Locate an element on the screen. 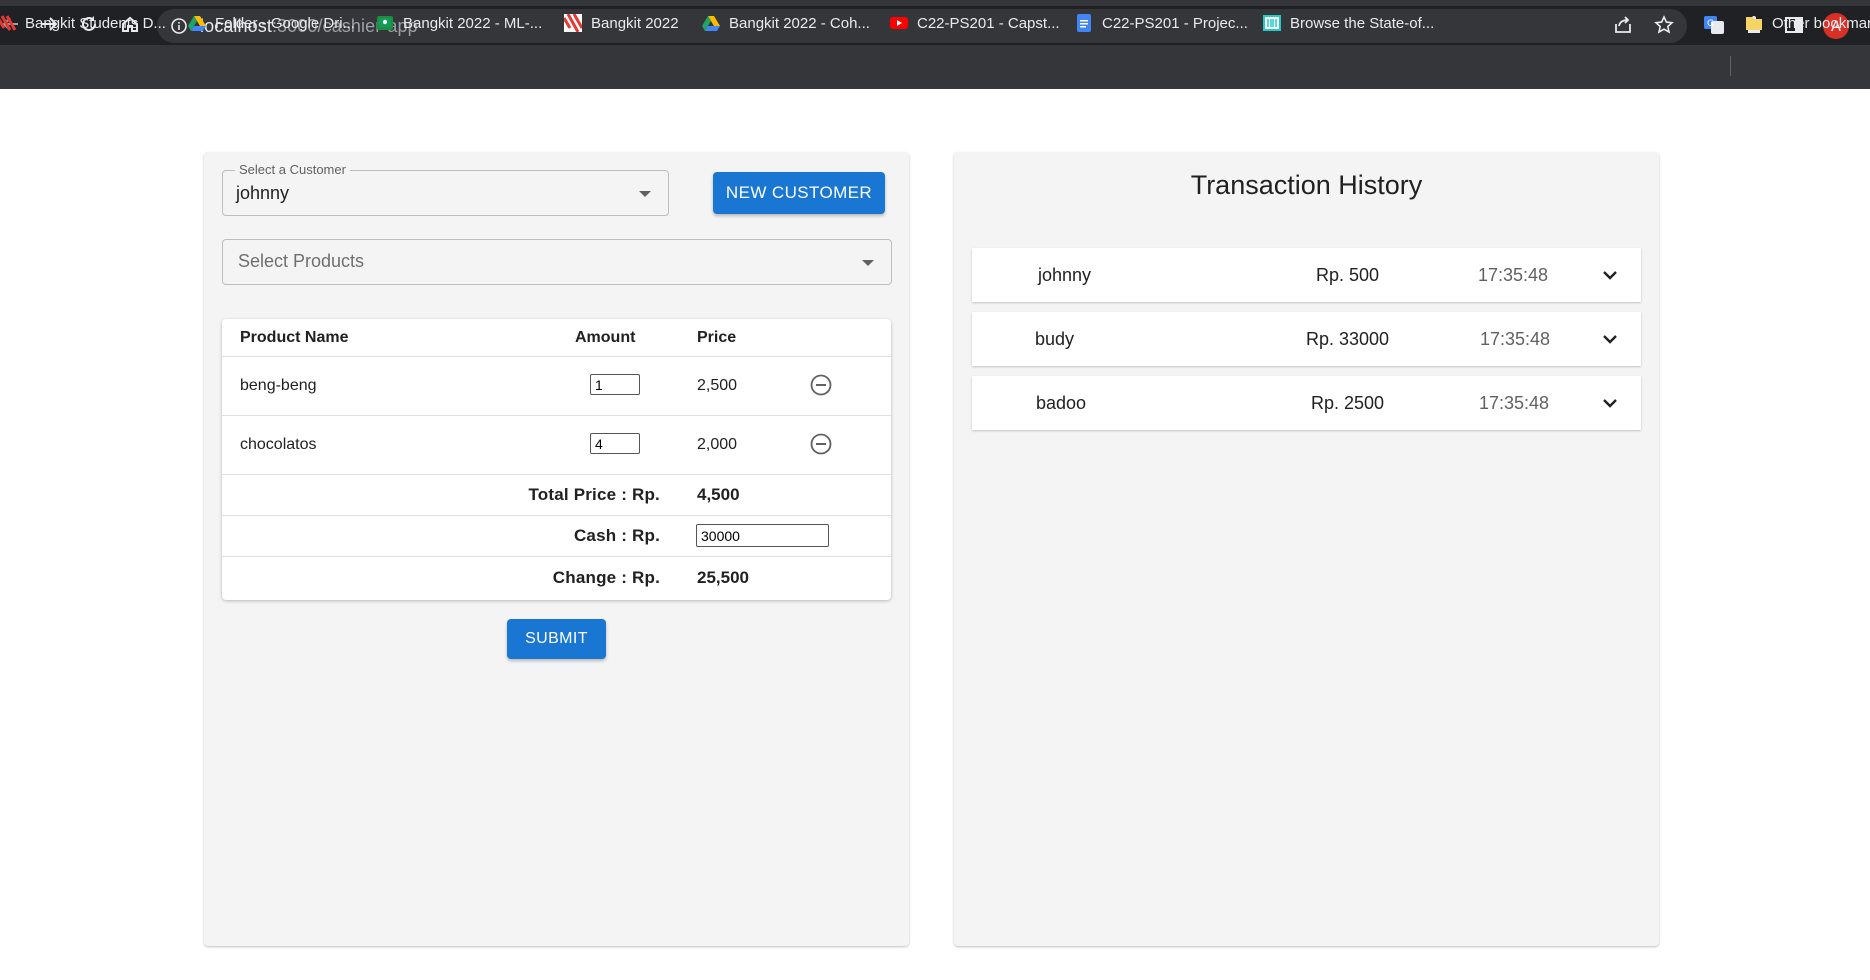  other-bookmarks-label: Other bookmarks is located at coordinates (1821, 23).